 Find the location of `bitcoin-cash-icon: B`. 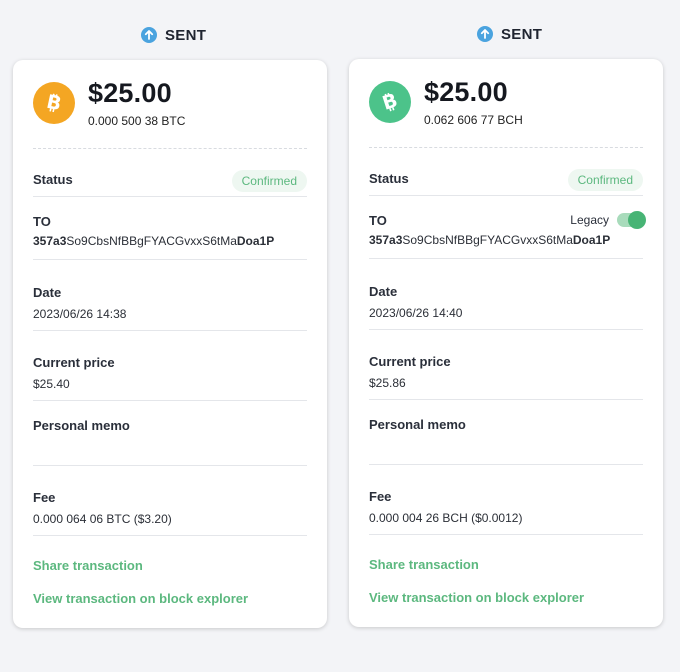

bitcoin-cash-icon: B is located at coordinates (390, 102).